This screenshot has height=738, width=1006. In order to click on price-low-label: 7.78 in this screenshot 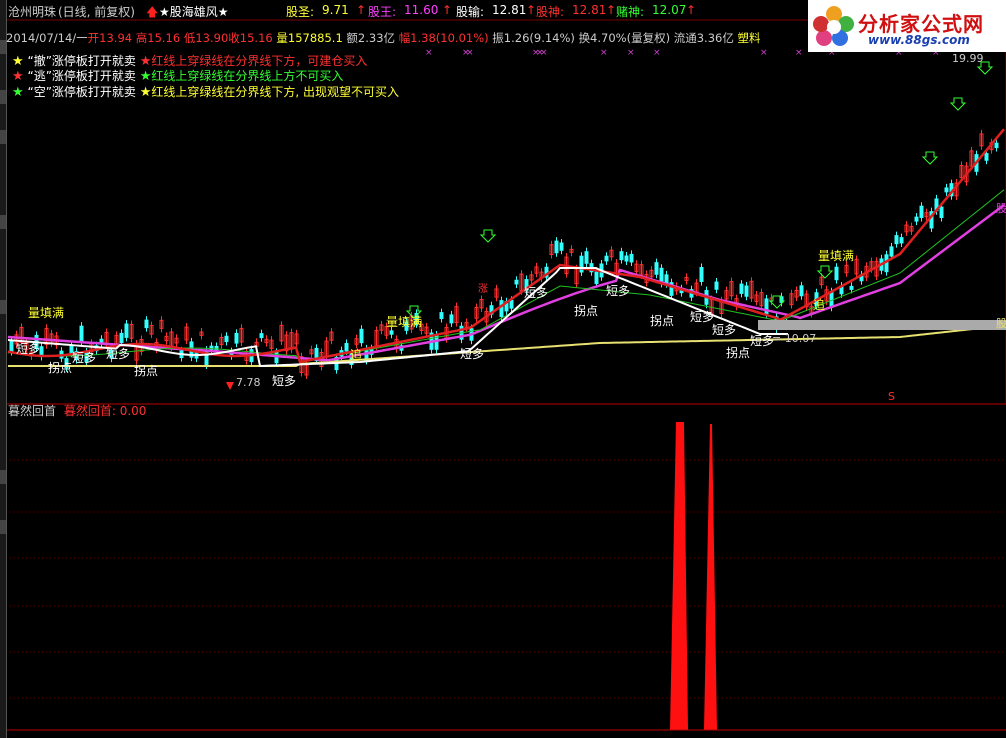, I will do `click(248, 382)`.